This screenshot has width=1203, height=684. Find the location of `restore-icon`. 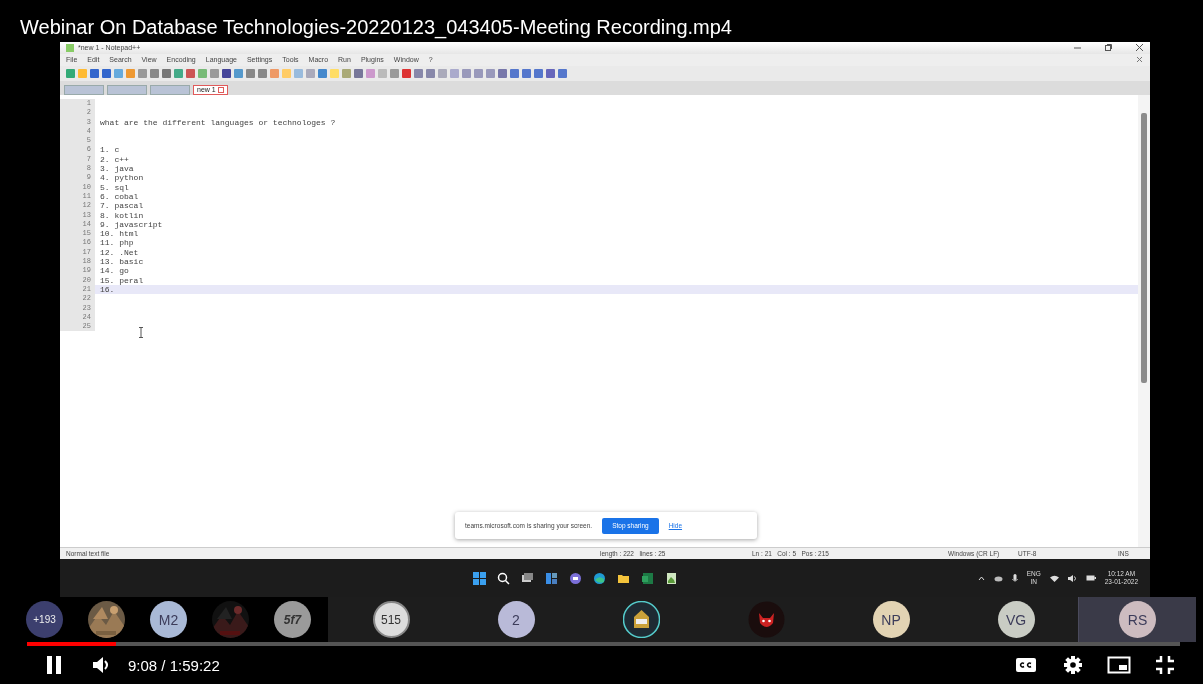

restore-icon is located at coordinates (1108, 48).